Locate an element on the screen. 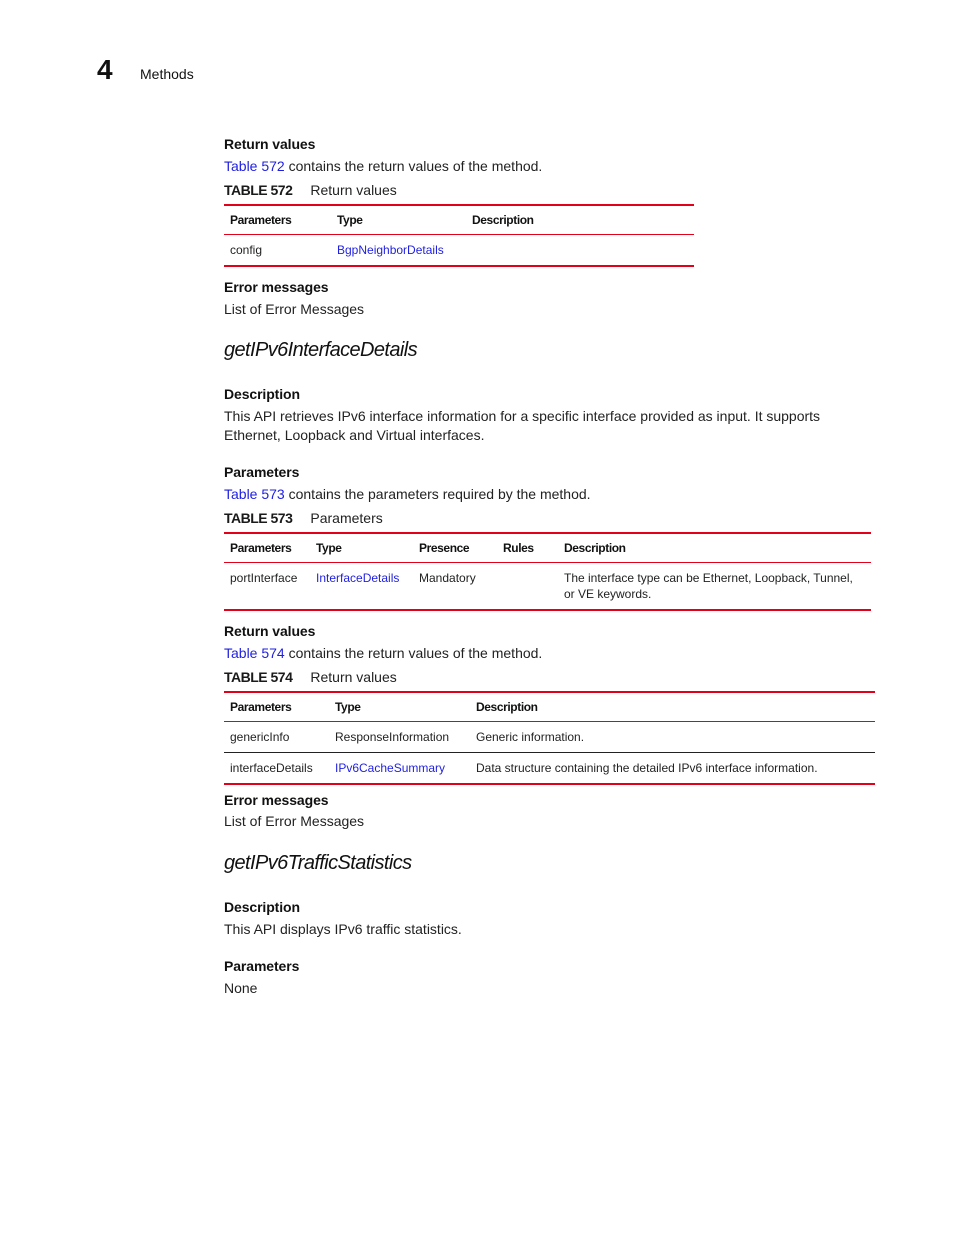 Image resolution: width=954 pixels, height=1235 pixels. table-572-title: Return values is located at coordinates (353, 190).